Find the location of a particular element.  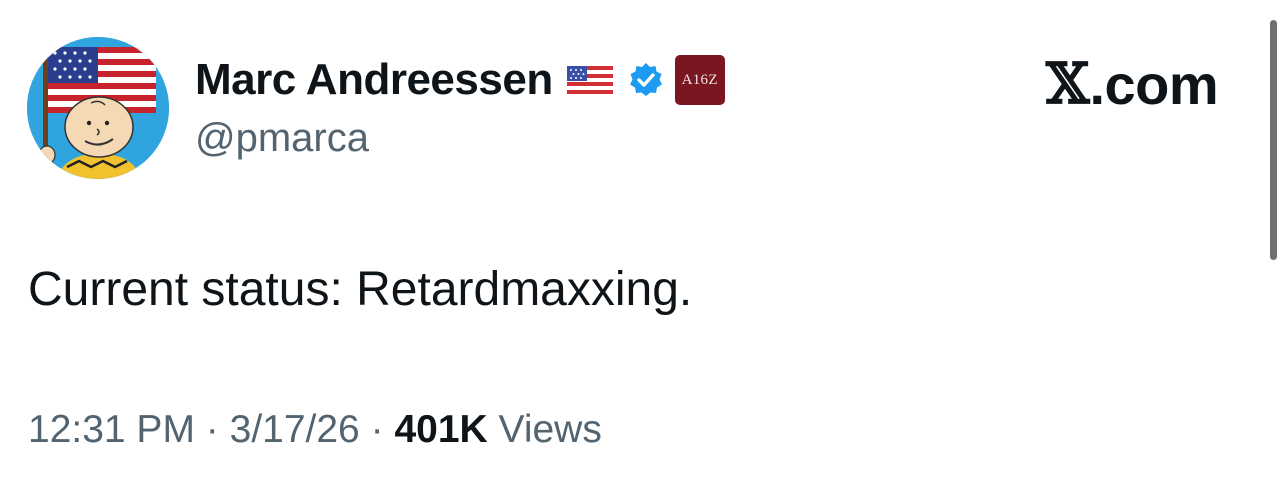

affiliation-badge: A16Z is located at coordinates (699, 80).